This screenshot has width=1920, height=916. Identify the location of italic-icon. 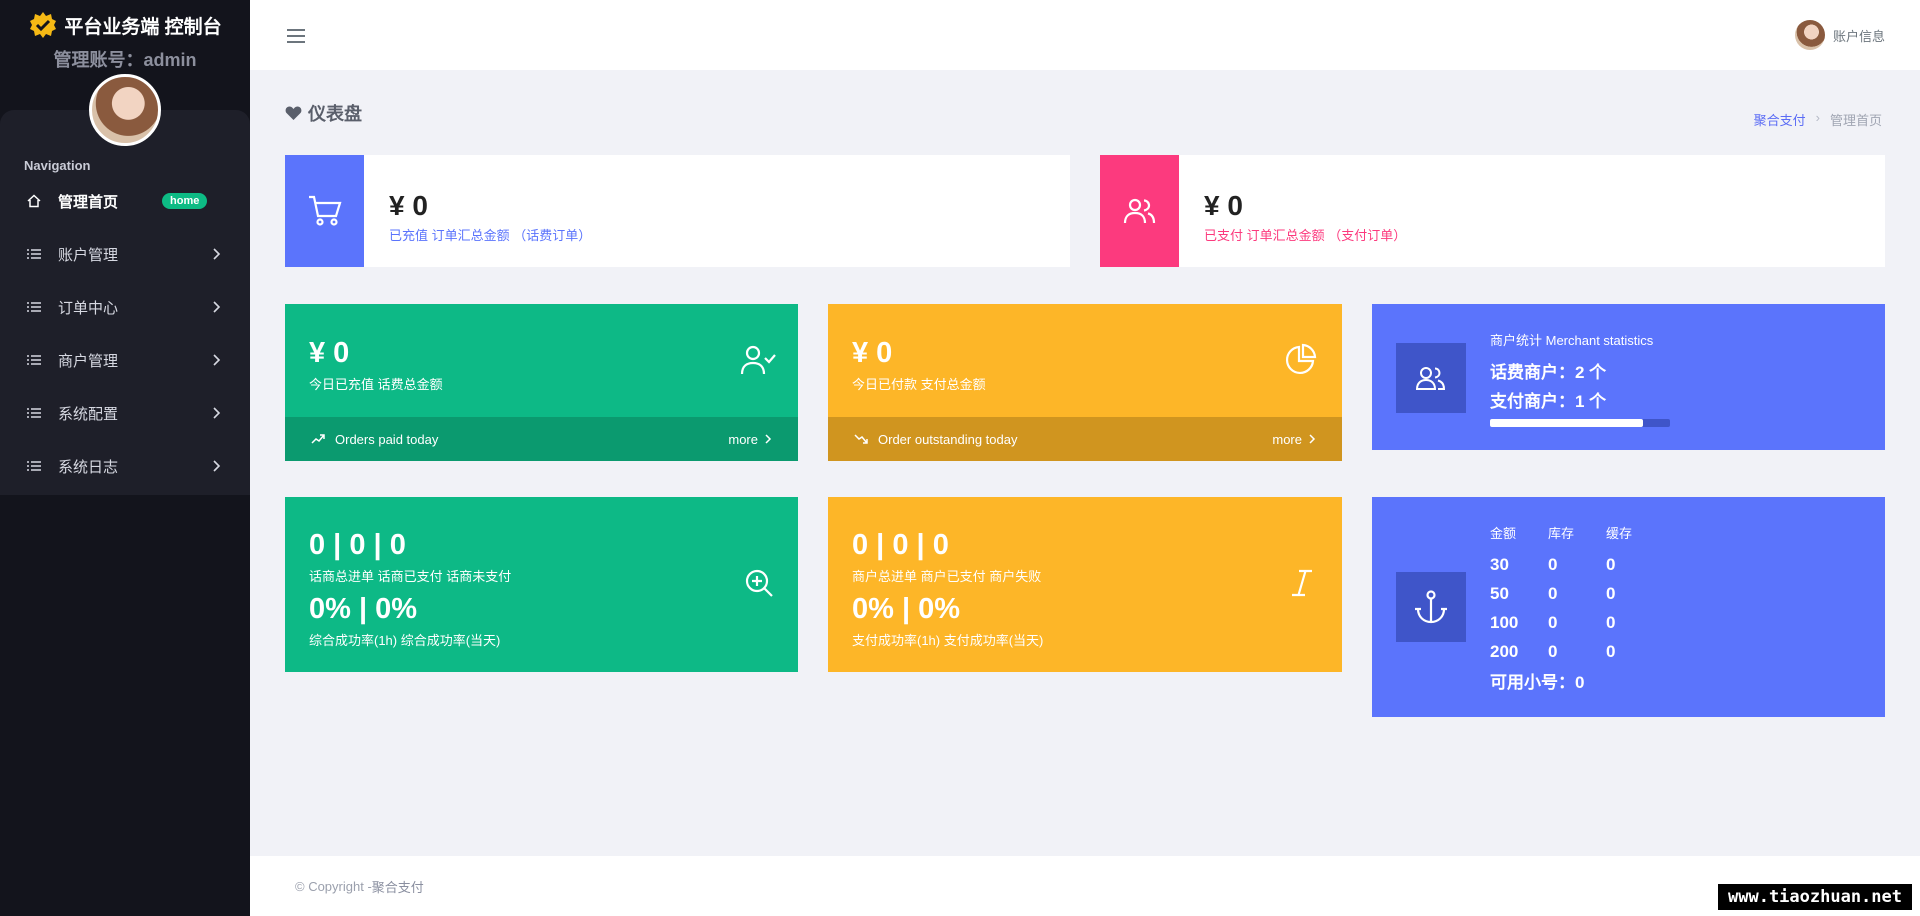
(1302, 583).